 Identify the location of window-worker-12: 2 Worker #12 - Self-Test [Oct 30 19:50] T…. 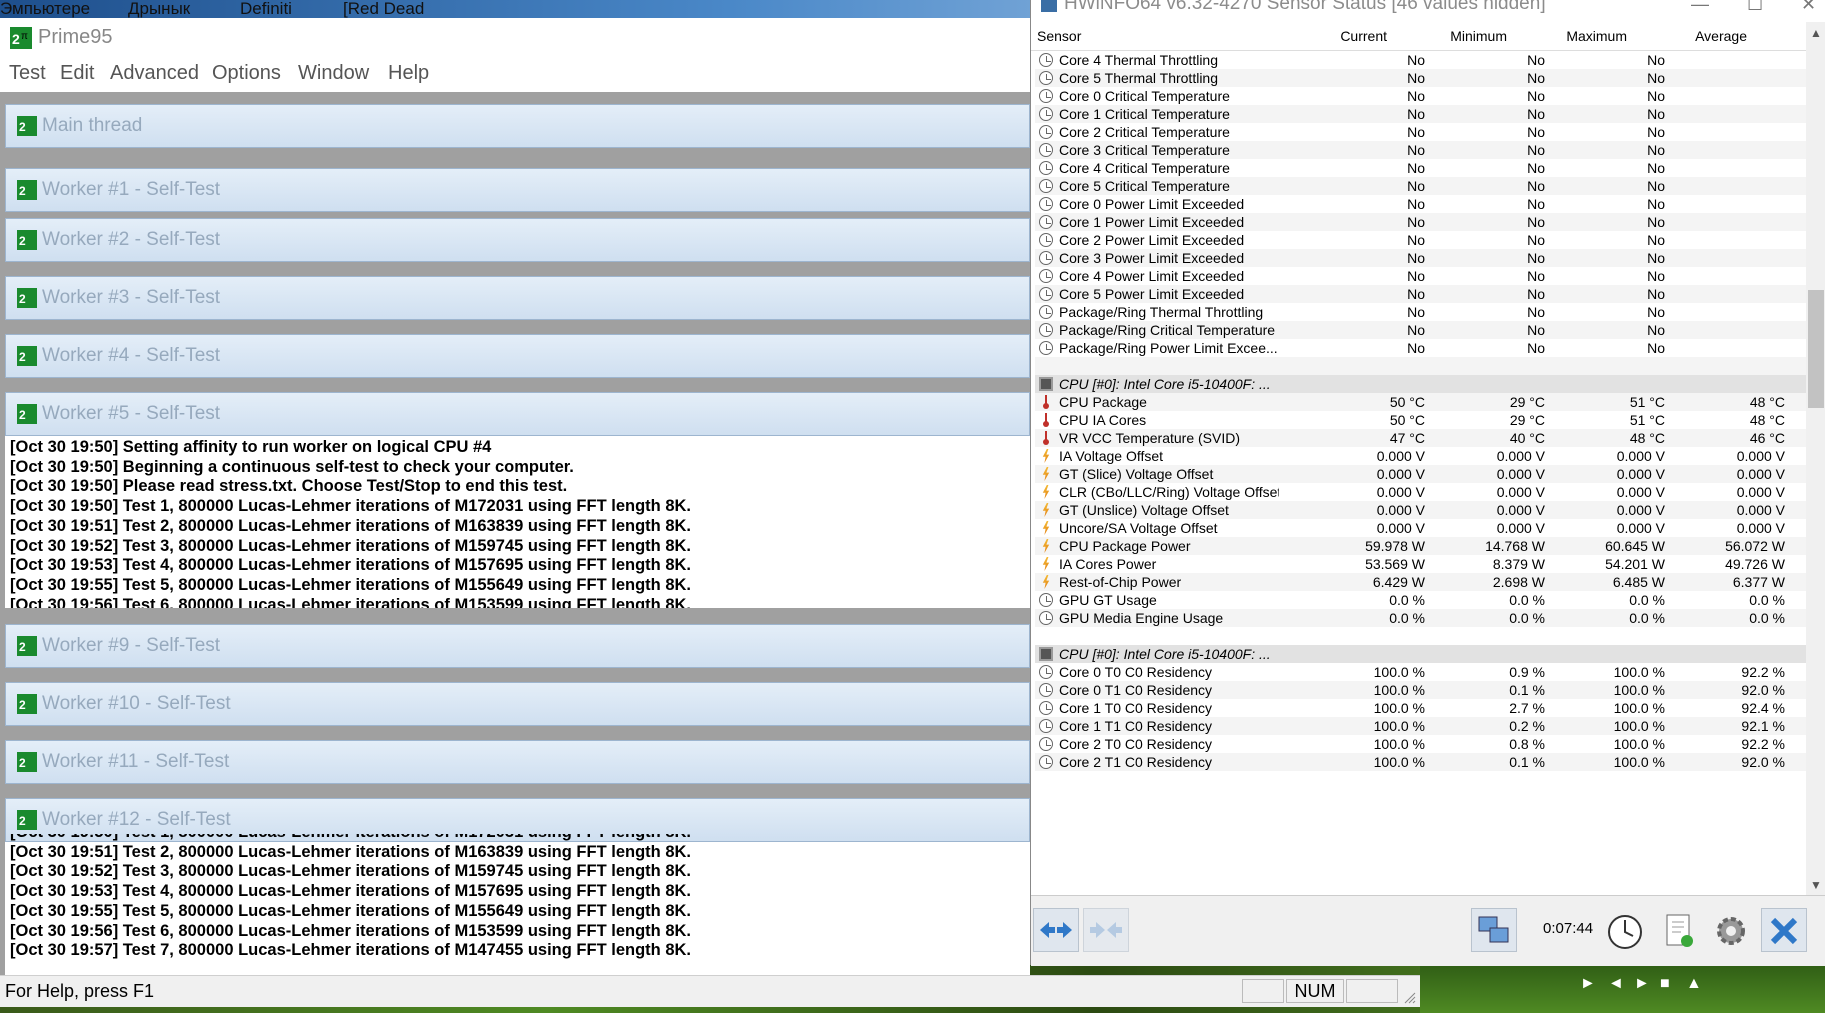
(517, 886).